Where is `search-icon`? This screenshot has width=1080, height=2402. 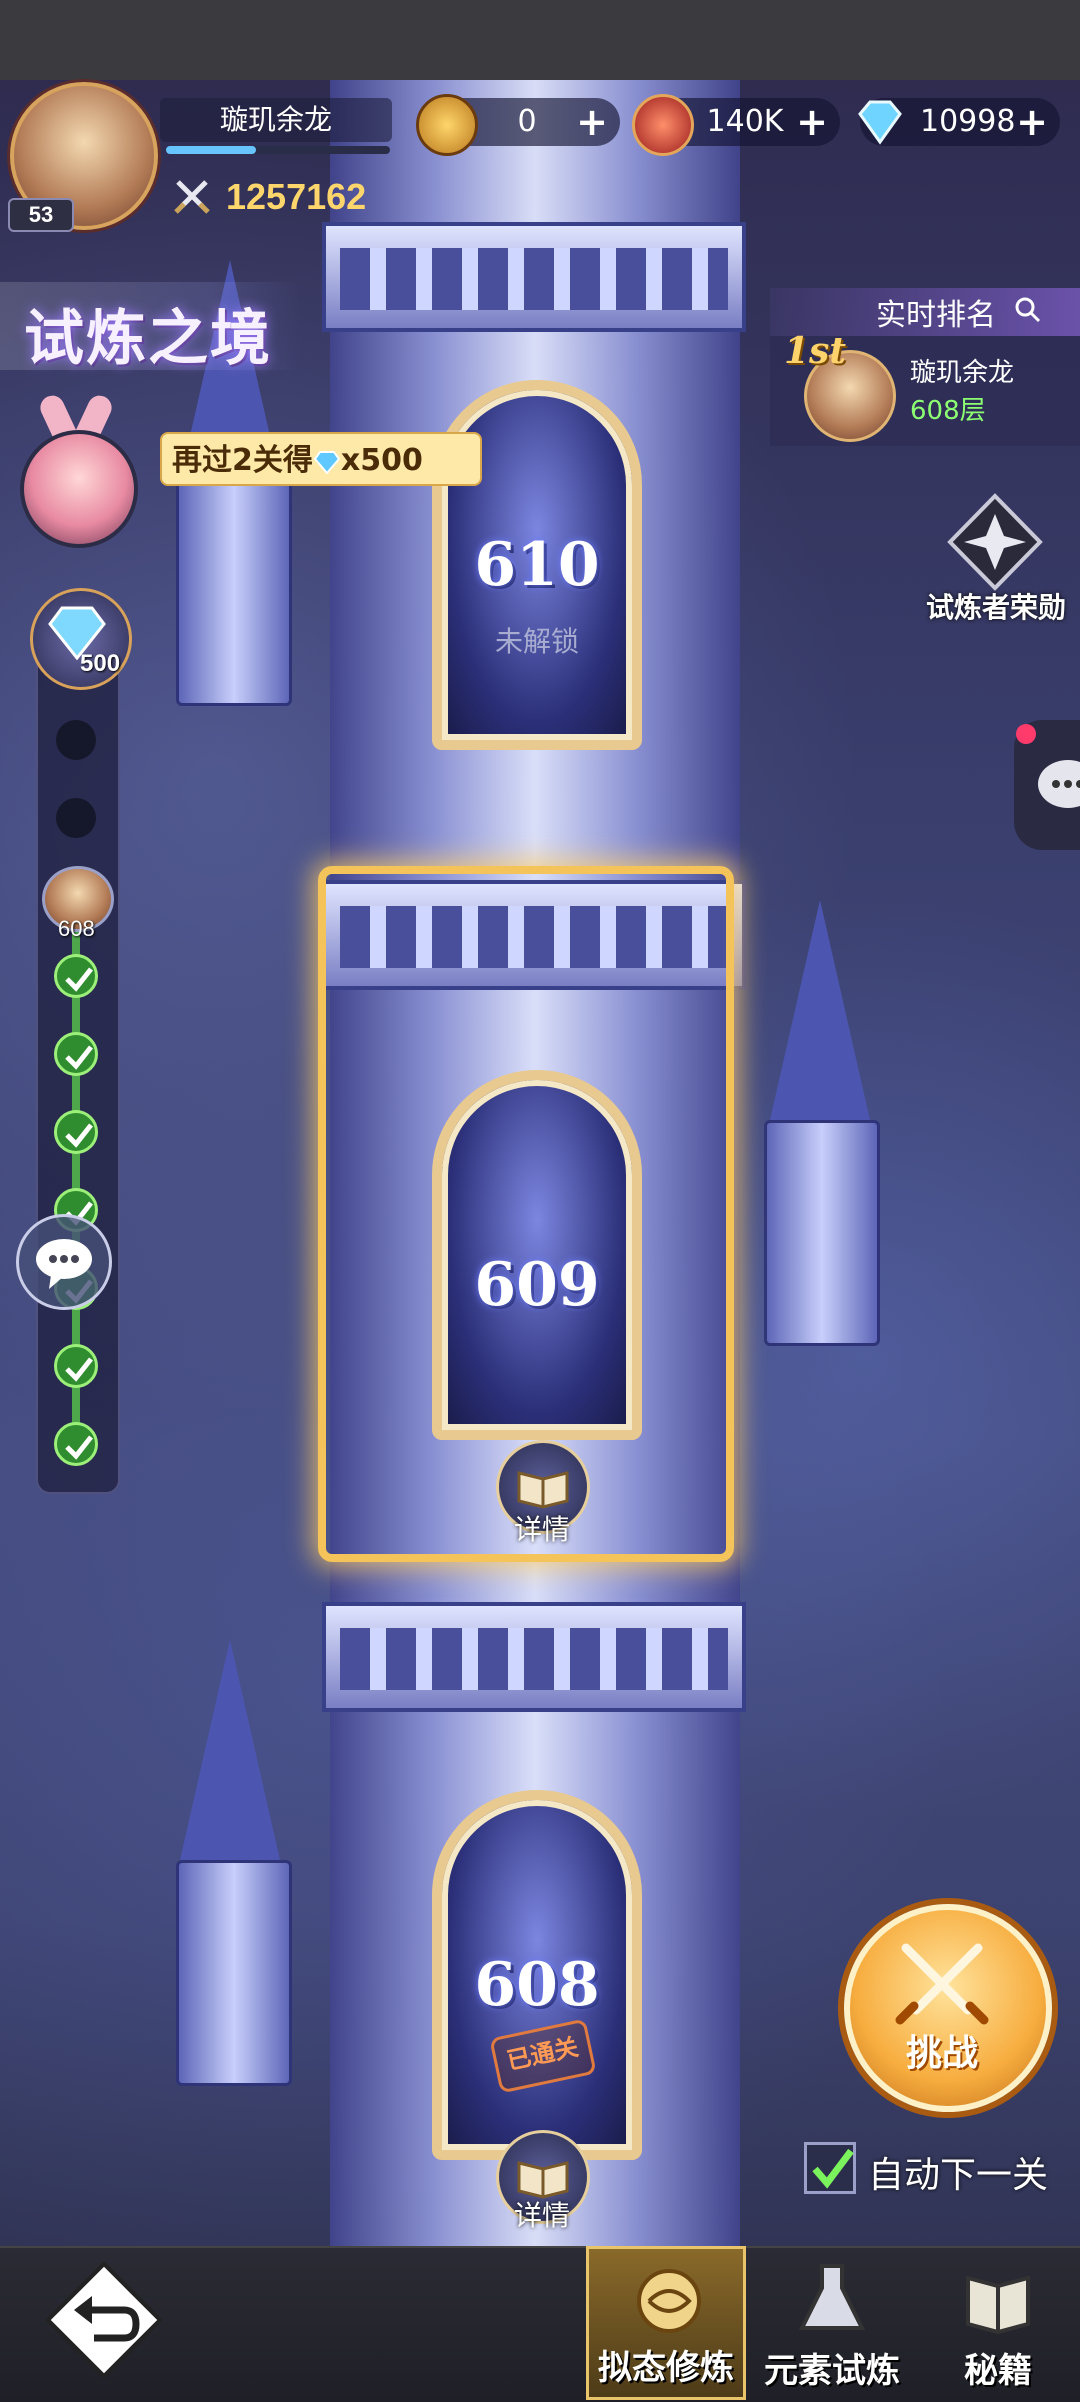
search-icon is located at coordinates (1028, 310).